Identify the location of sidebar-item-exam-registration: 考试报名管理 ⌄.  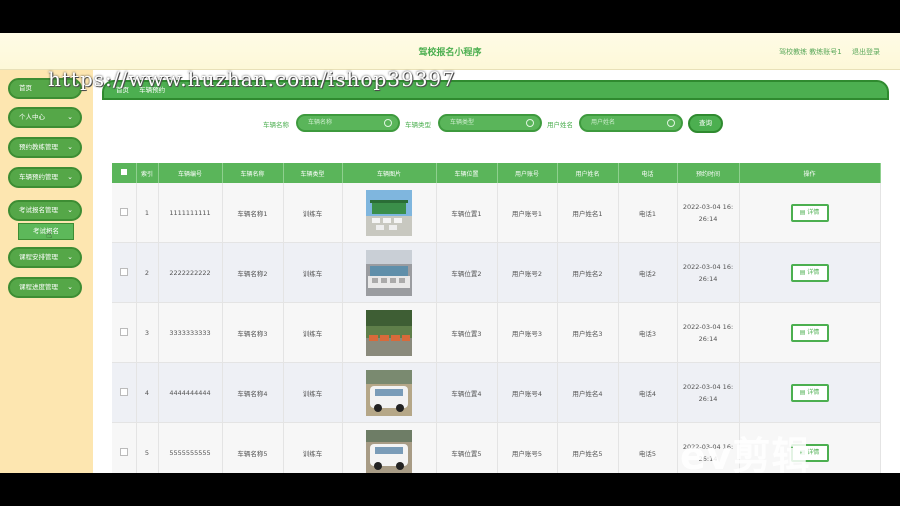
(45, 210).